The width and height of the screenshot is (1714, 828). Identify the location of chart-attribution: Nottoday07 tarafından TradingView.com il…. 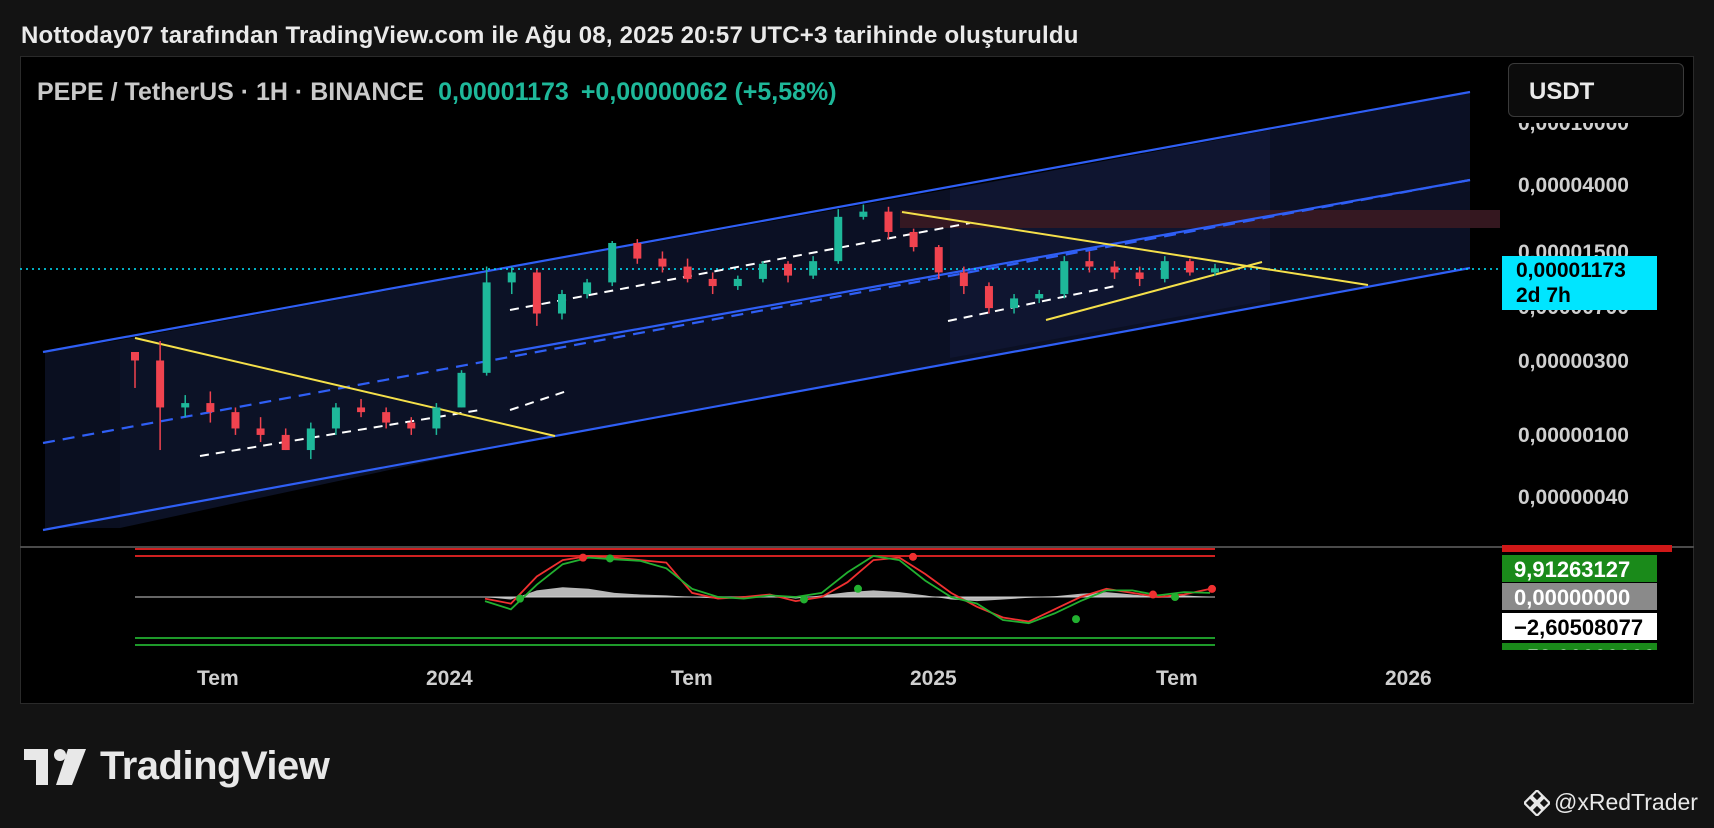
(550, 35).